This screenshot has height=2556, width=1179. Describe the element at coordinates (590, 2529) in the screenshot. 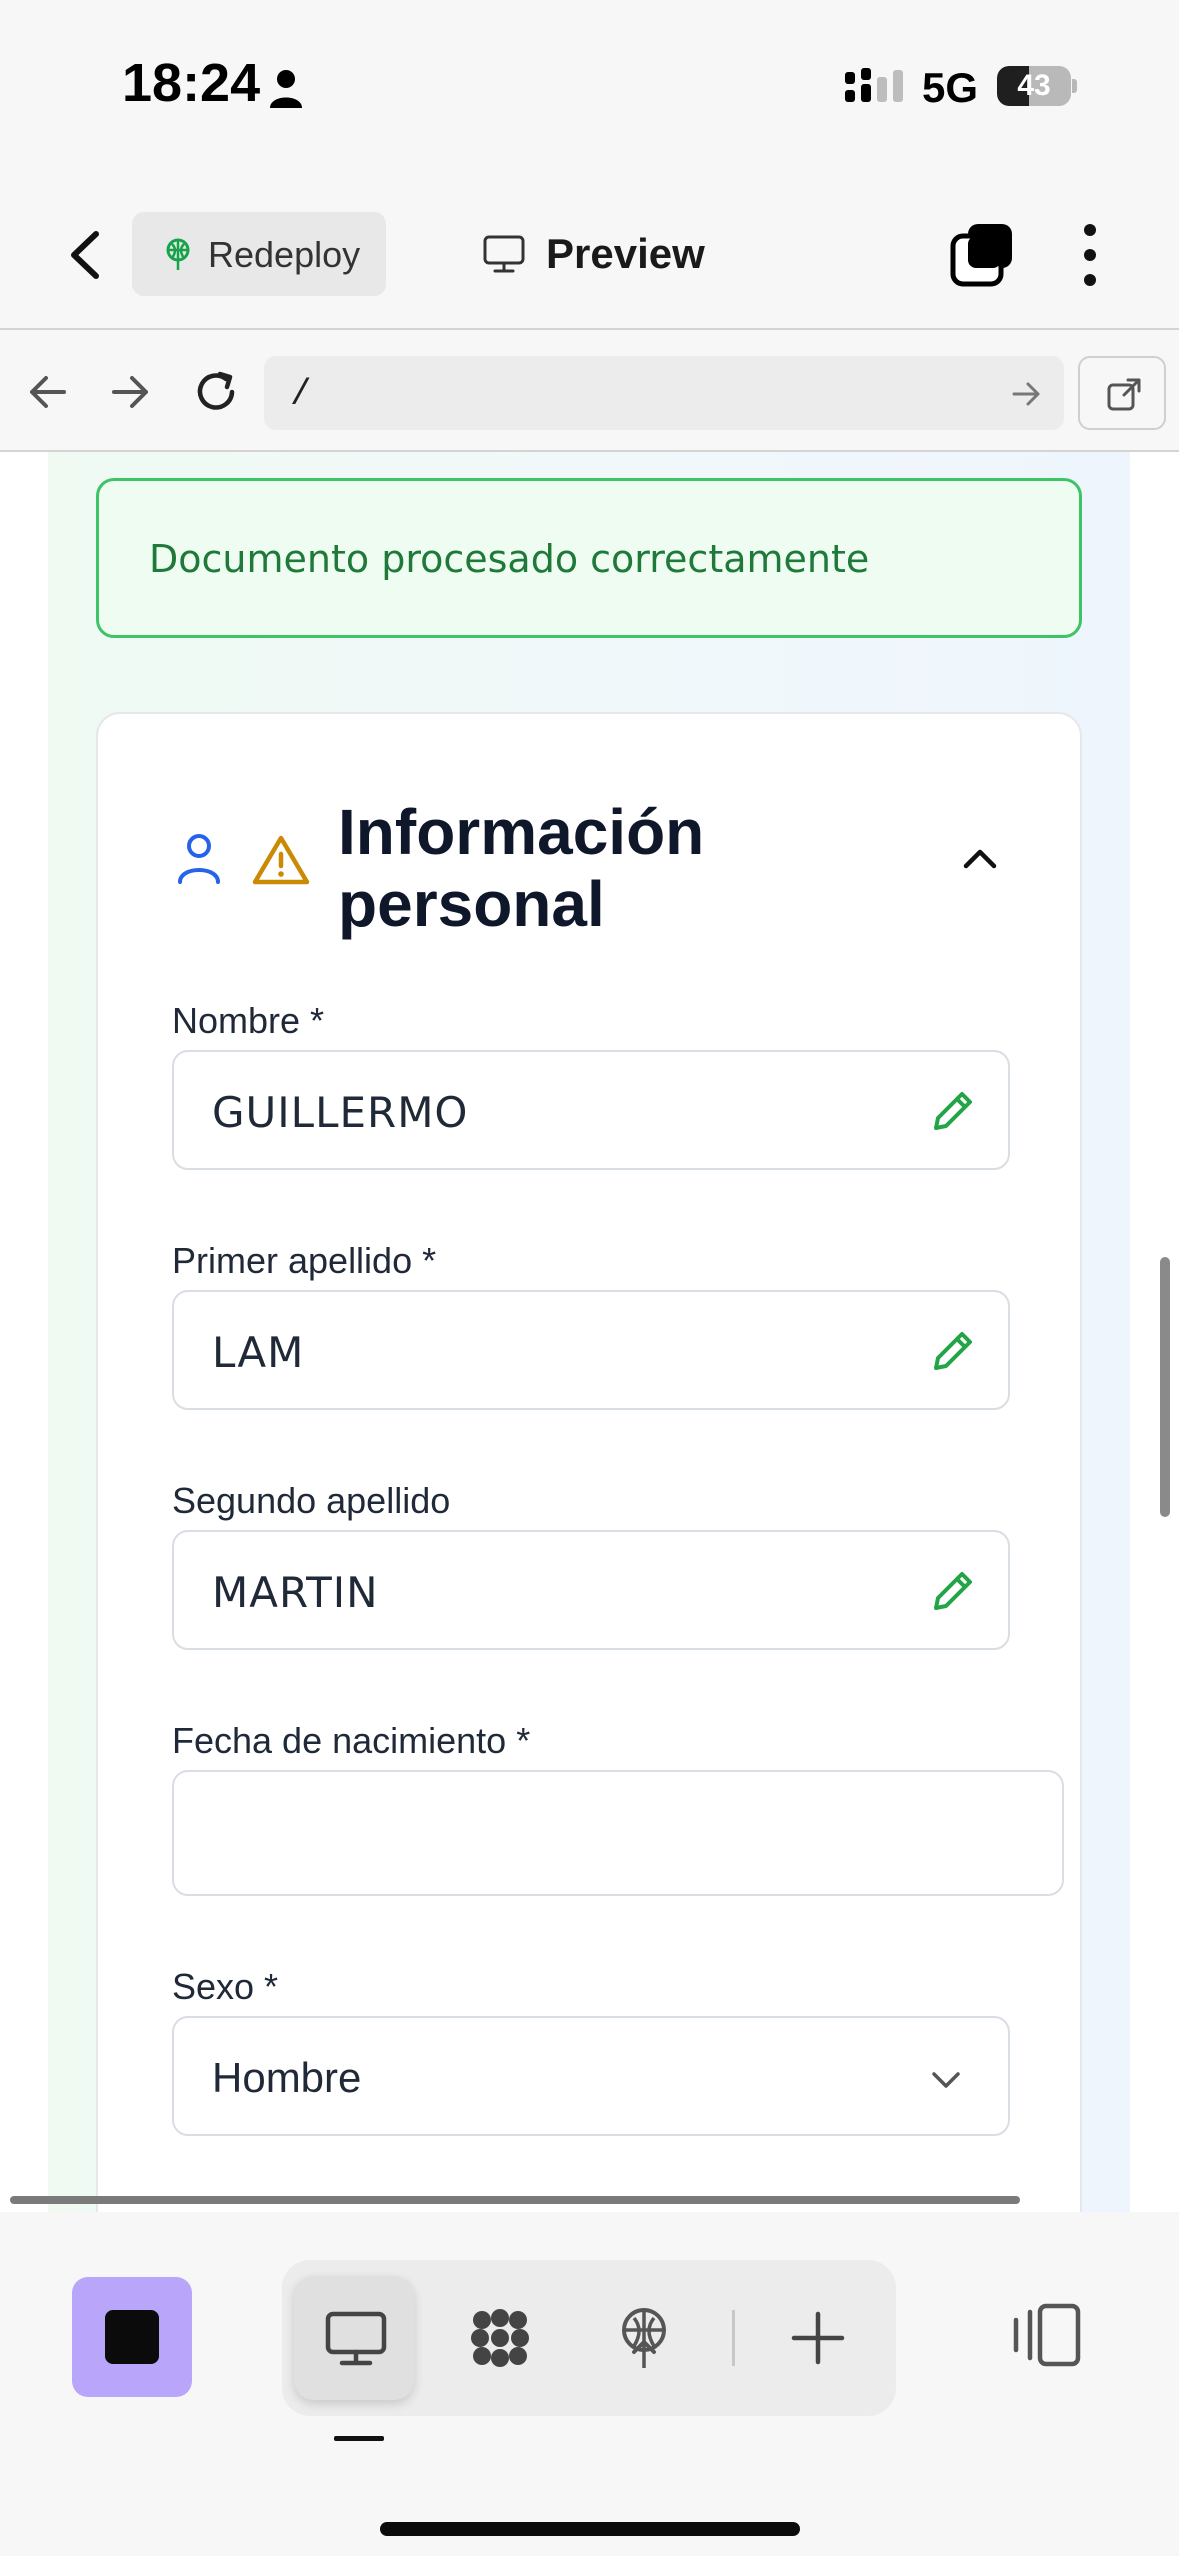

I see `home-indicator` at that location.